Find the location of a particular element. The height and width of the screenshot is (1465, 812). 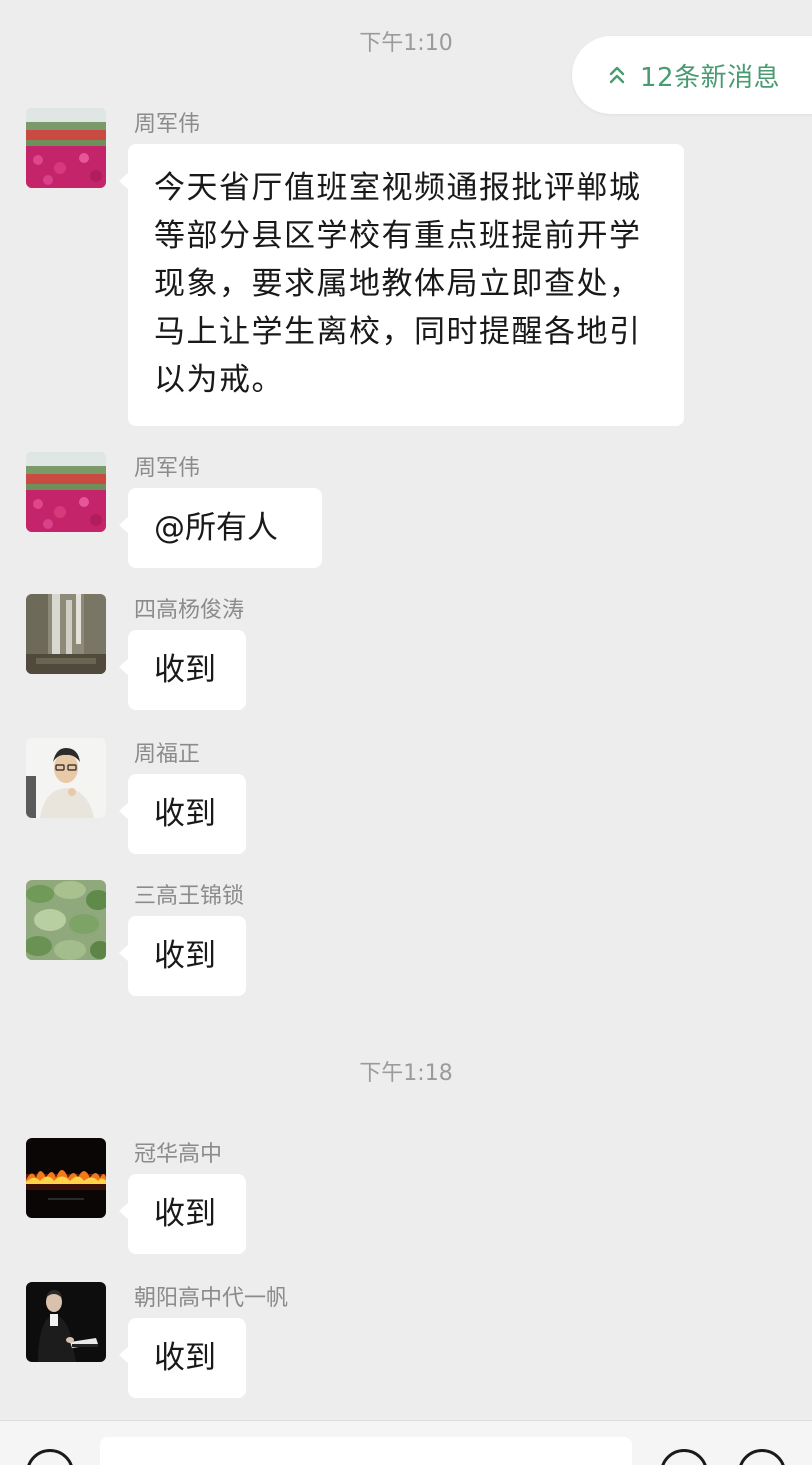

emoji-icon is located at coordinates (684, 1457).